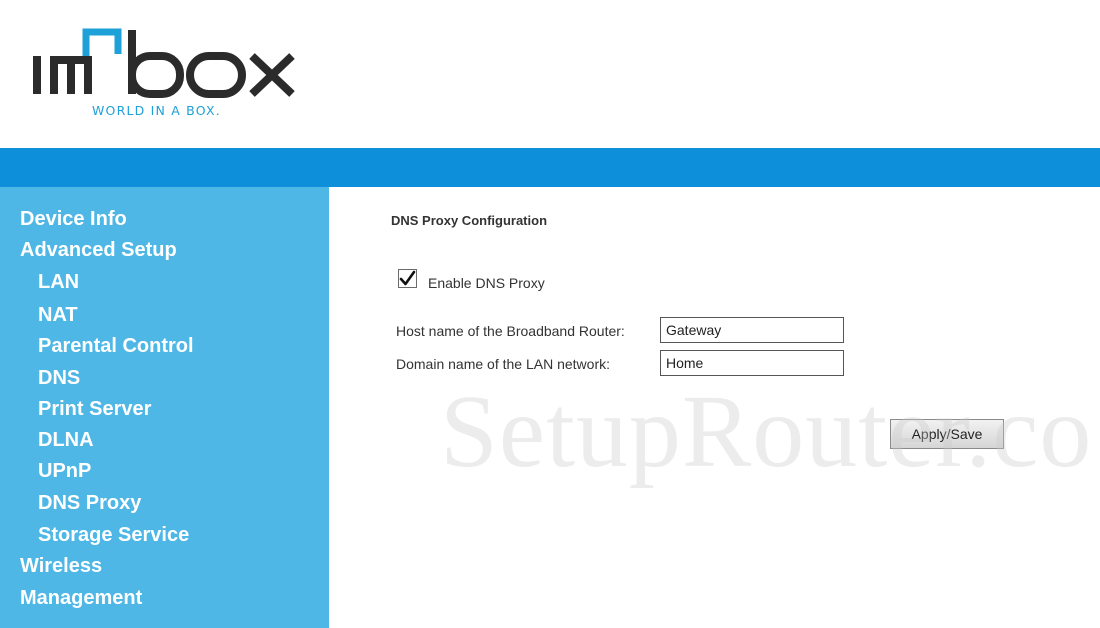 Image resolution: width=1100 pixels, height=628 pixels. I want to click on host-name-label: Host name of the Broadband Router:, so click(510, 331).